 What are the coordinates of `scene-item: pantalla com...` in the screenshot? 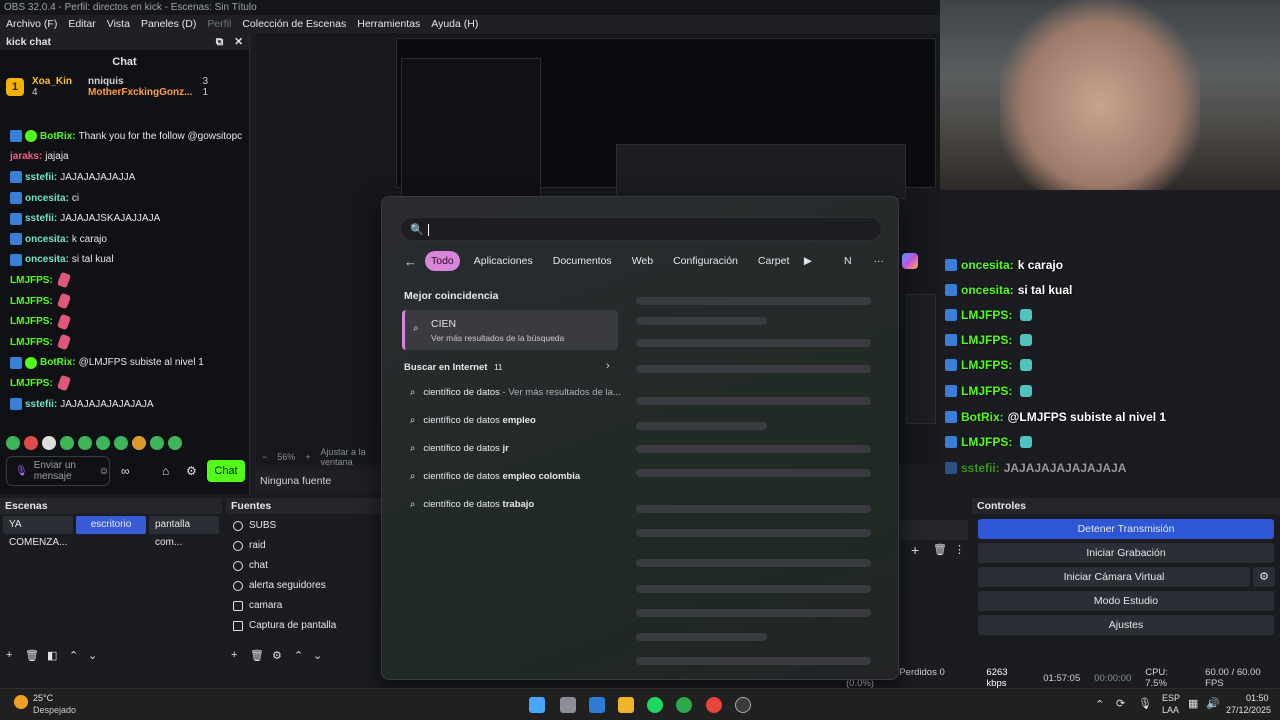 It's located at (184, 532).